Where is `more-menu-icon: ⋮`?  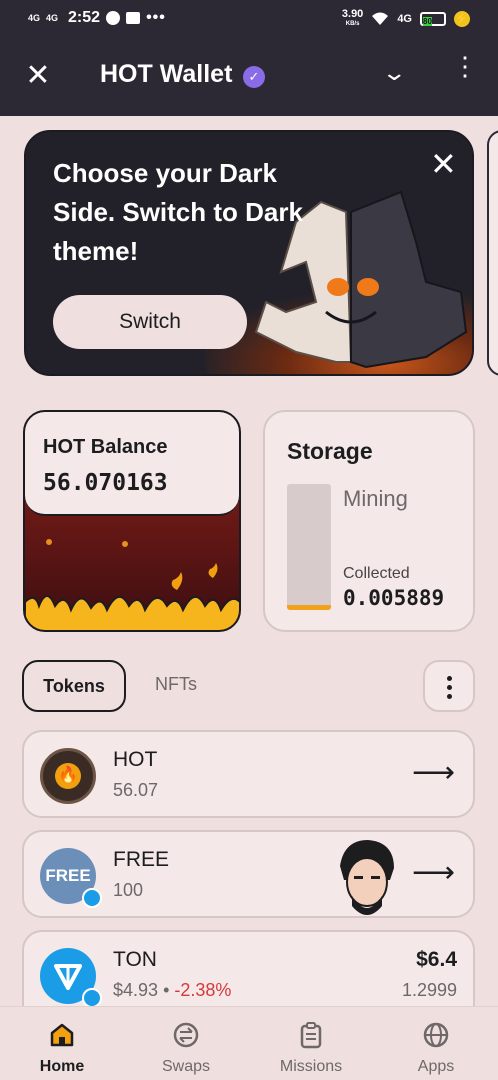
more-menu-icon: ⋮ is located at coordinates (465, 66).